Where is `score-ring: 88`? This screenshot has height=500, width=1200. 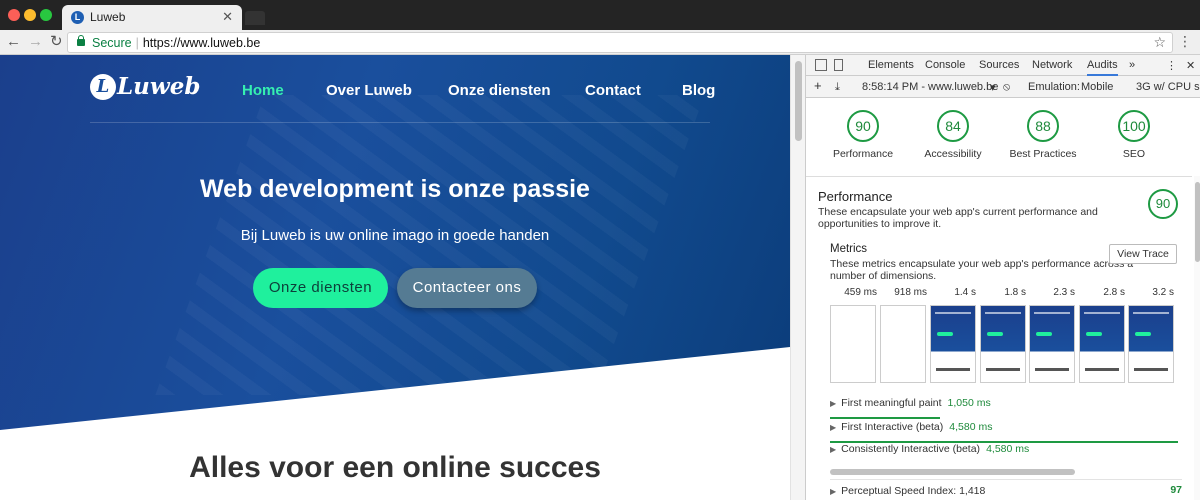 score-ring: 88 is located at coordinates (1043, 126).